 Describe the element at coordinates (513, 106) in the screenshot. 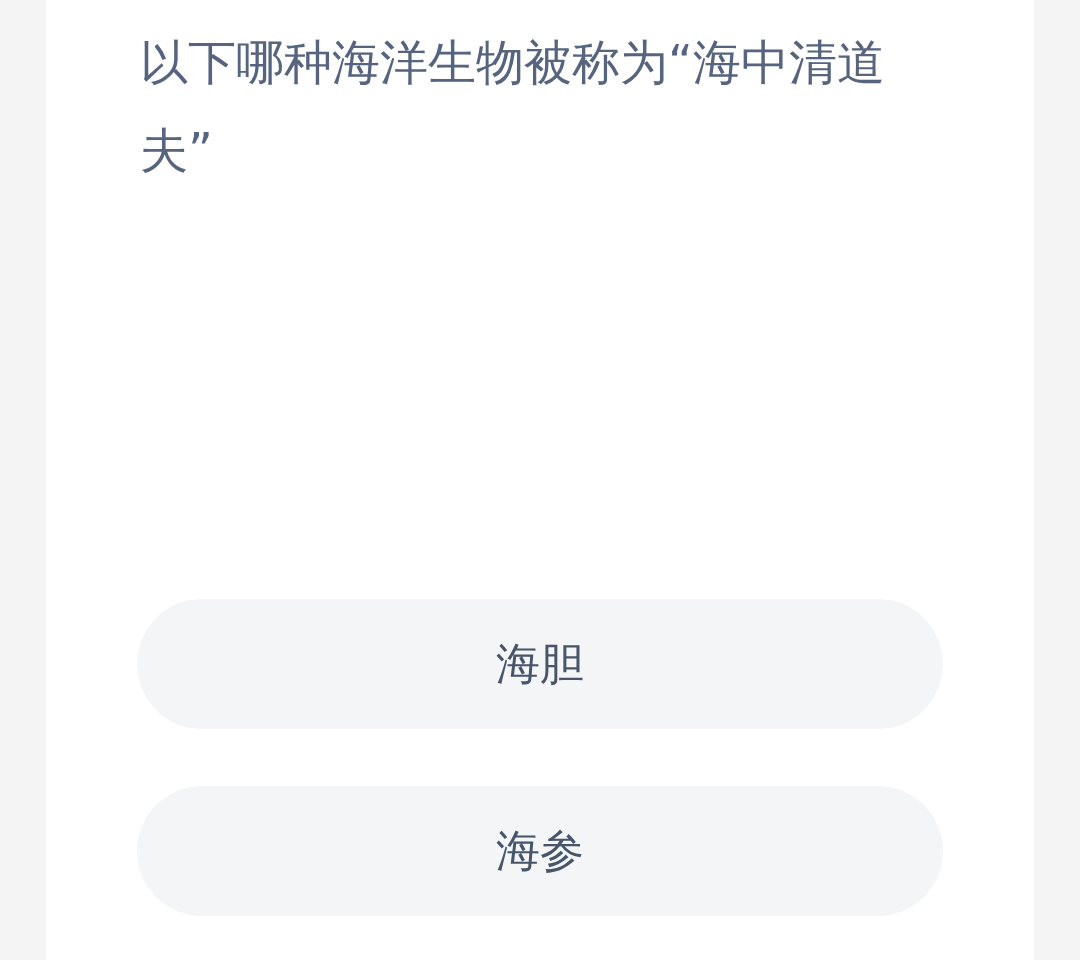

I see `question-text: 以下哪种海洋生物被称为“海中清道夫”` at that location.